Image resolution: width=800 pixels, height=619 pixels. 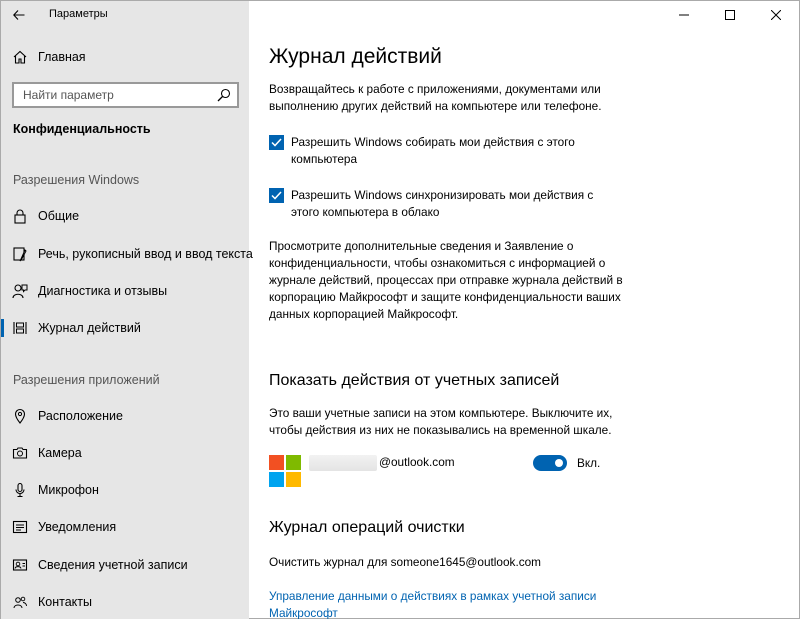 I want to click on maximize-button, so click(x=730, y=15).